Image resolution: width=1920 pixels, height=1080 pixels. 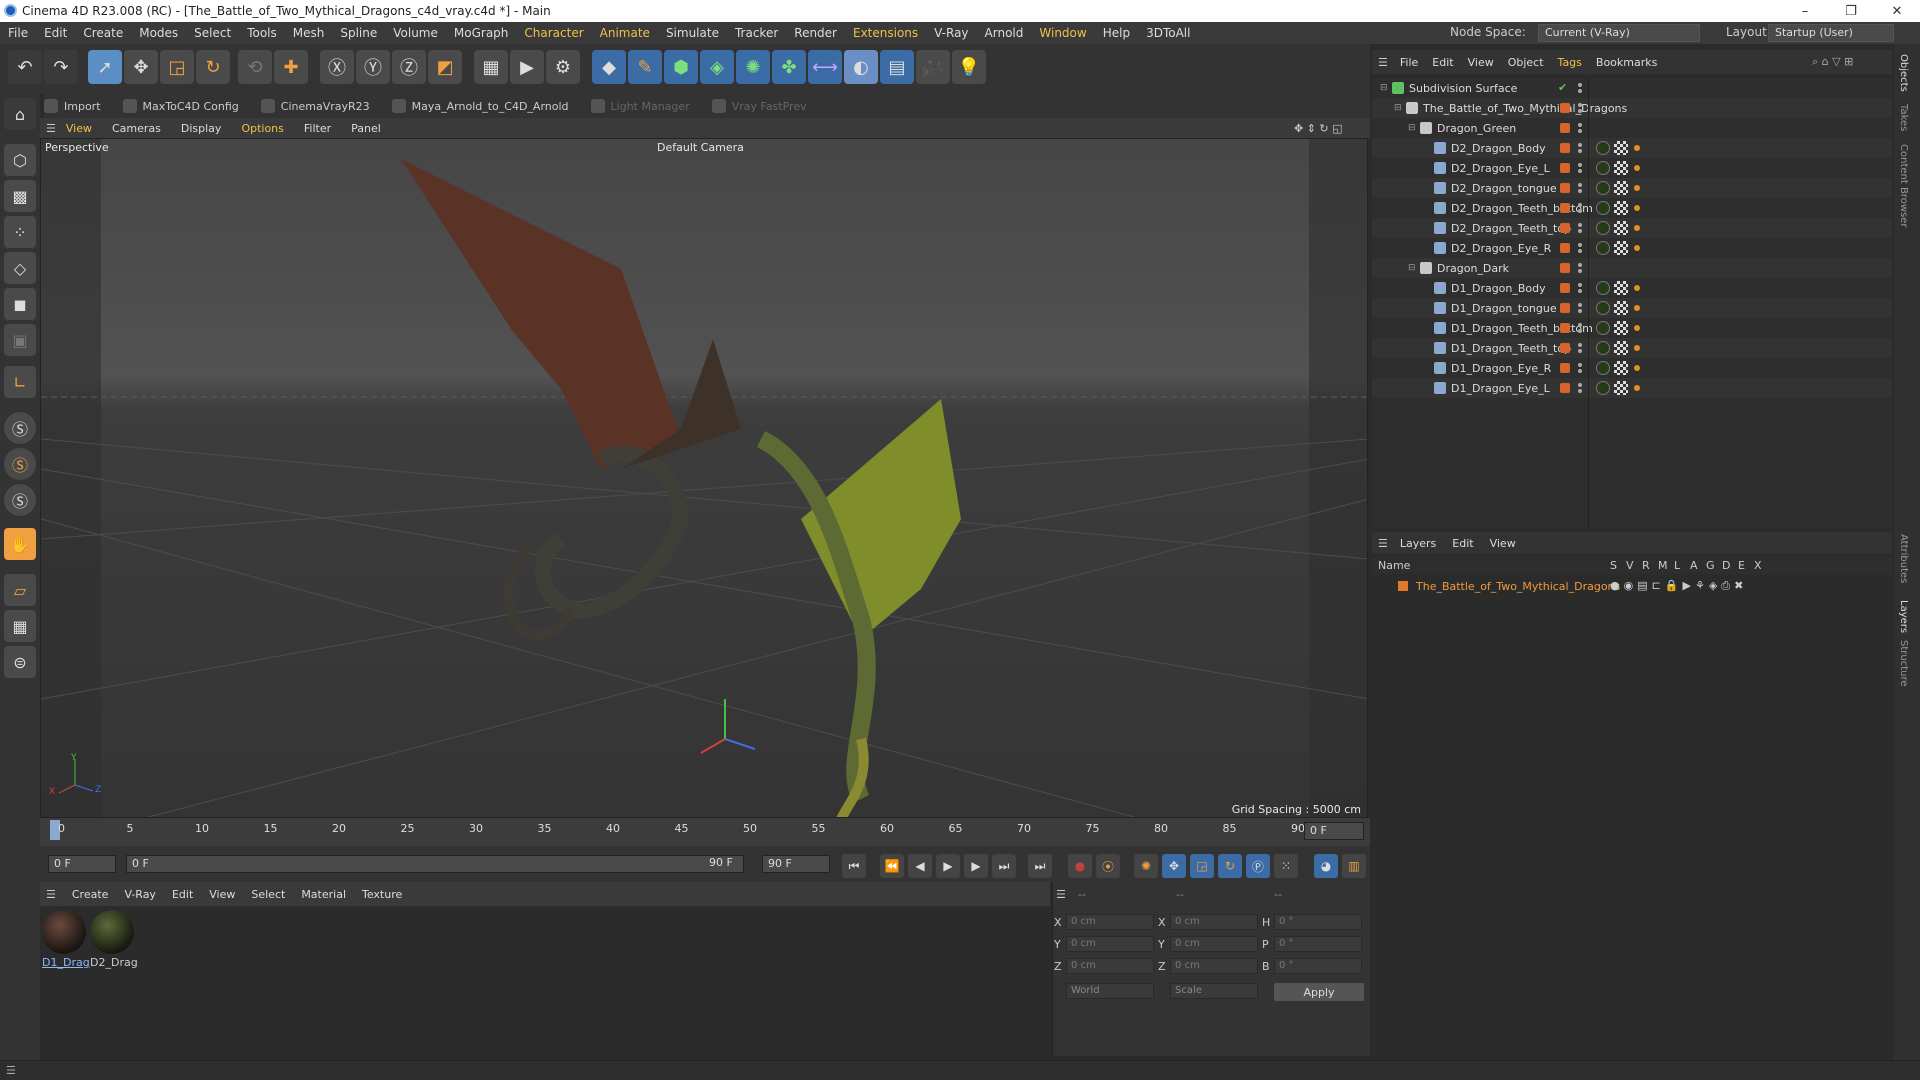 I want to click on light-icon: 💡, so click(x=969, y=67).